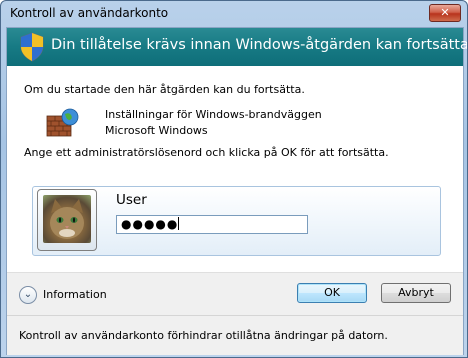 The width and height of the screenshot is (468, 358). Describe the element at coordinates (131, 200) in the screenshot. I see `username-label: User` at that location.